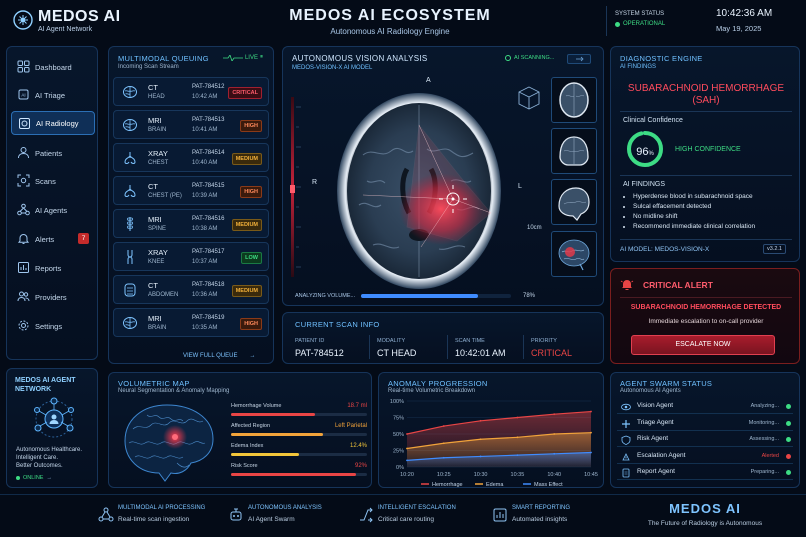 The image size is (806, 537). Describe the element at coordinates (191, 91) in the screenshot. I see `queue-item: CT HEAD PAT-784512 10:42 AM CRITICAL` at that location.